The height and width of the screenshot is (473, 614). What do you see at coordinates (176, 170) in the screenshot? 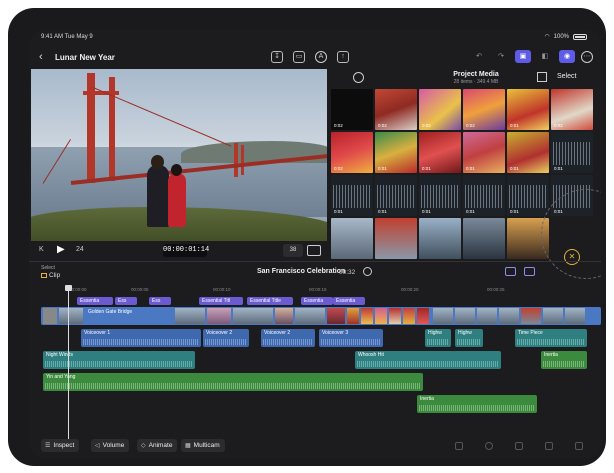
I see `person-woman-head` at bounding box center [176, 170].